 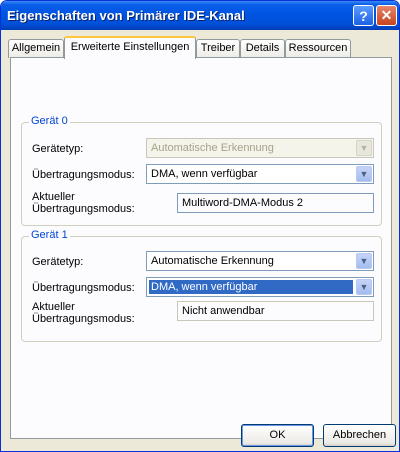 I want to click on tab-ressourcen: Ressourcen, so click(x=318, y=48).